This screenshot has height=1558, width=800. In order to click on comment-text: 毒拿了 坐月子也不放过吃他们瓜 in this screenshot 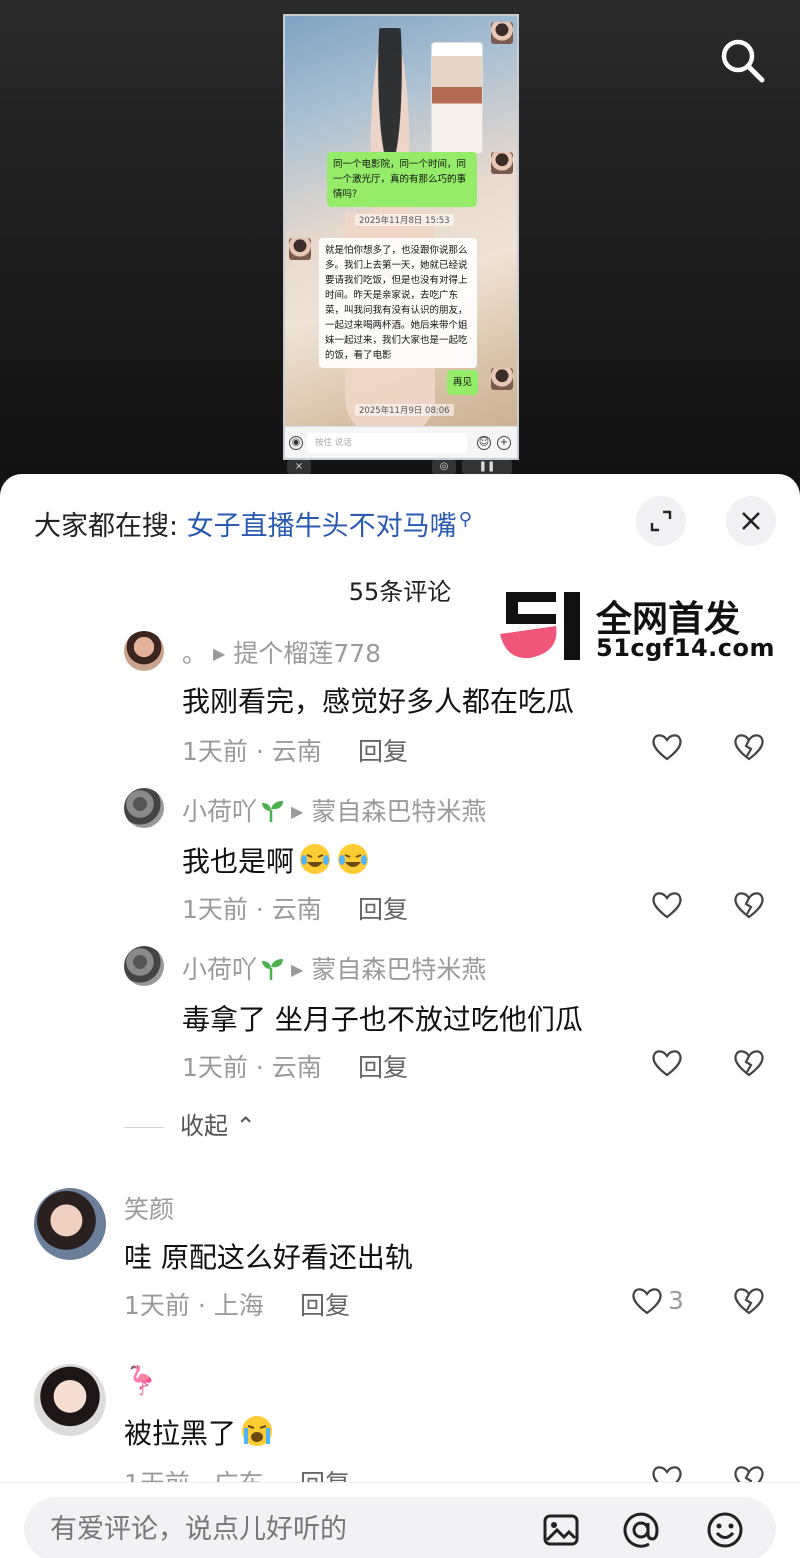, I will do `click(382, 1019)`.